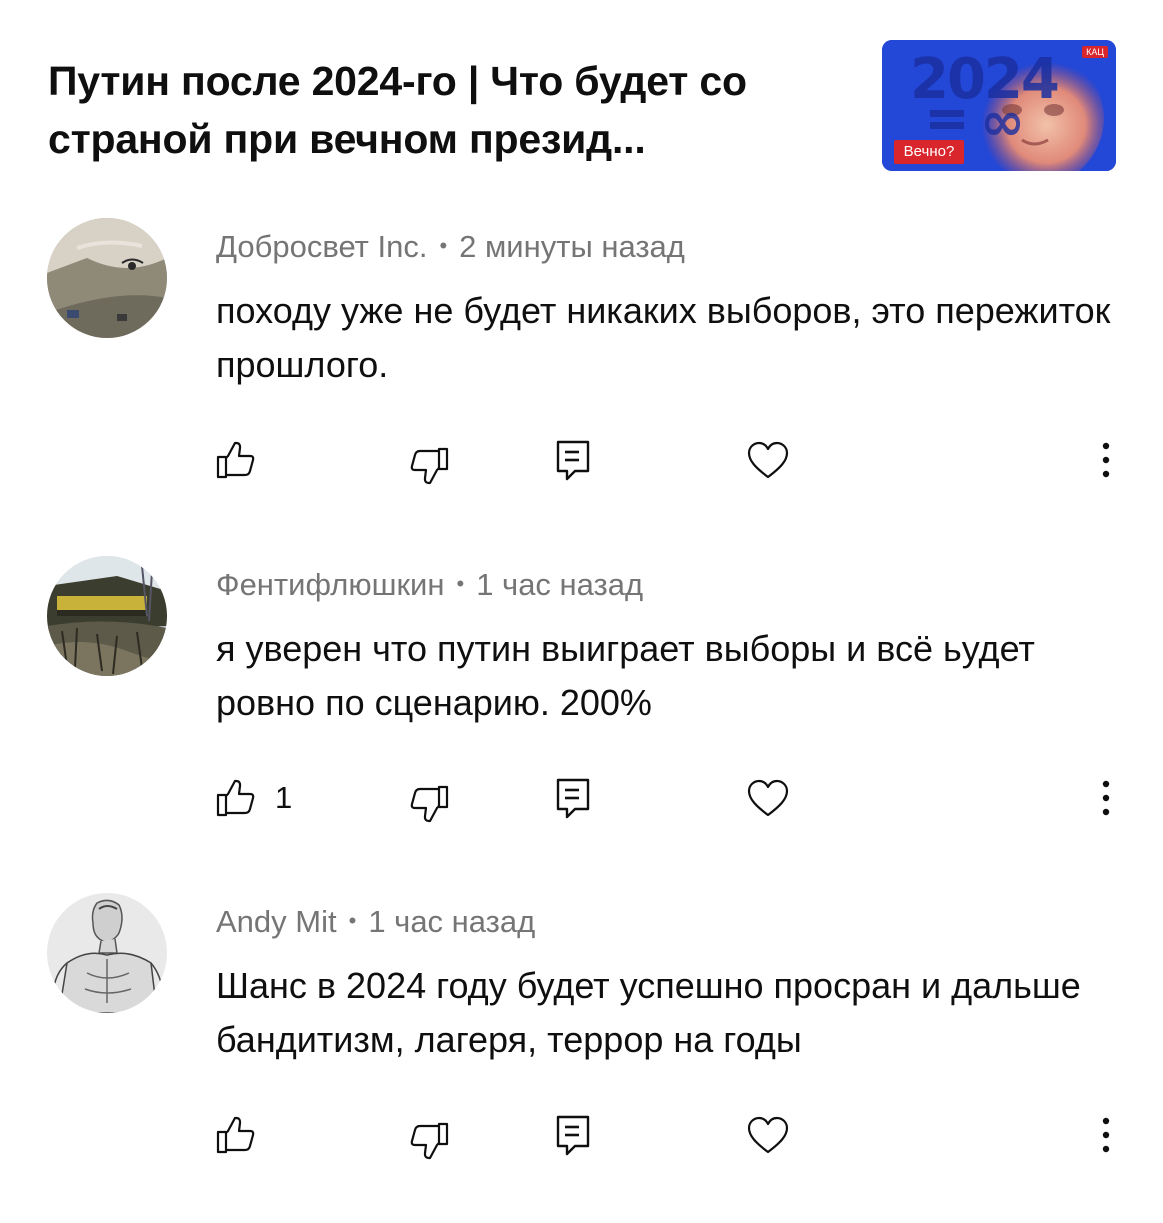 This screenshot has width=1163, height=1223. I want to click on video-thumbnail: 2024 ∞ КАЦ Вечно?, so click(999, 105).